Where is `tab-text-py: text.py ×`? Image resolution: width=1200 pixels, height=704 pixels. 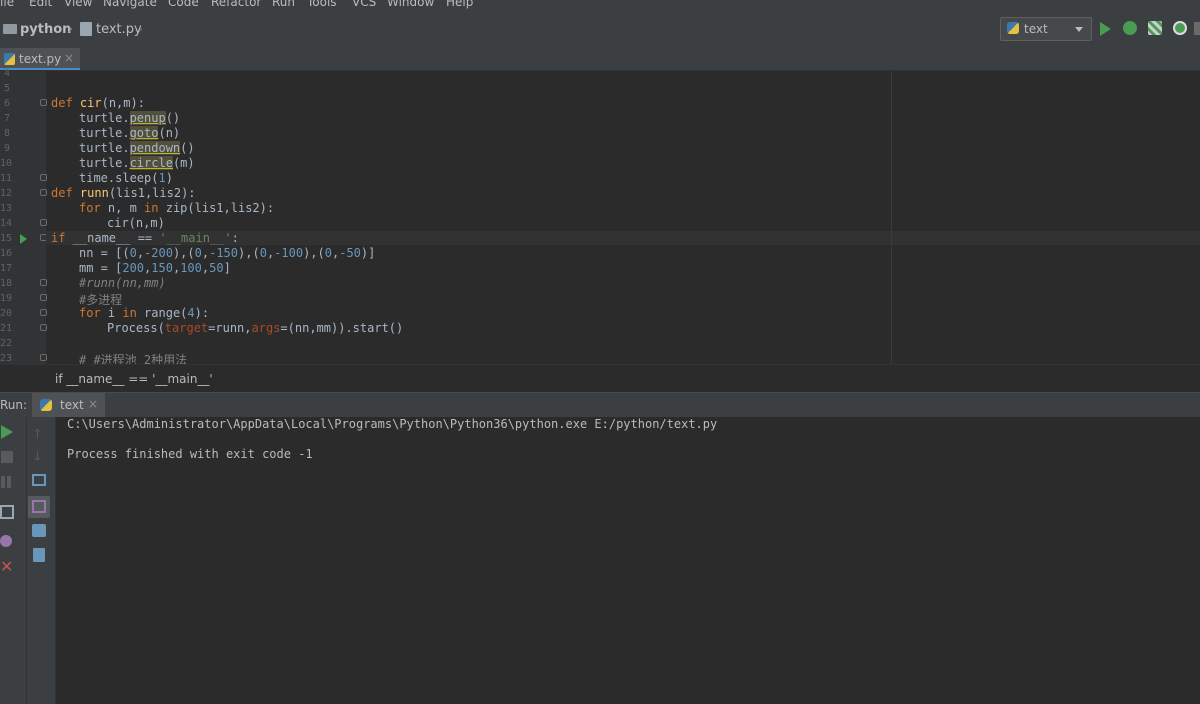 tab-text-py: text.py × is located at coordinates (40, 59).